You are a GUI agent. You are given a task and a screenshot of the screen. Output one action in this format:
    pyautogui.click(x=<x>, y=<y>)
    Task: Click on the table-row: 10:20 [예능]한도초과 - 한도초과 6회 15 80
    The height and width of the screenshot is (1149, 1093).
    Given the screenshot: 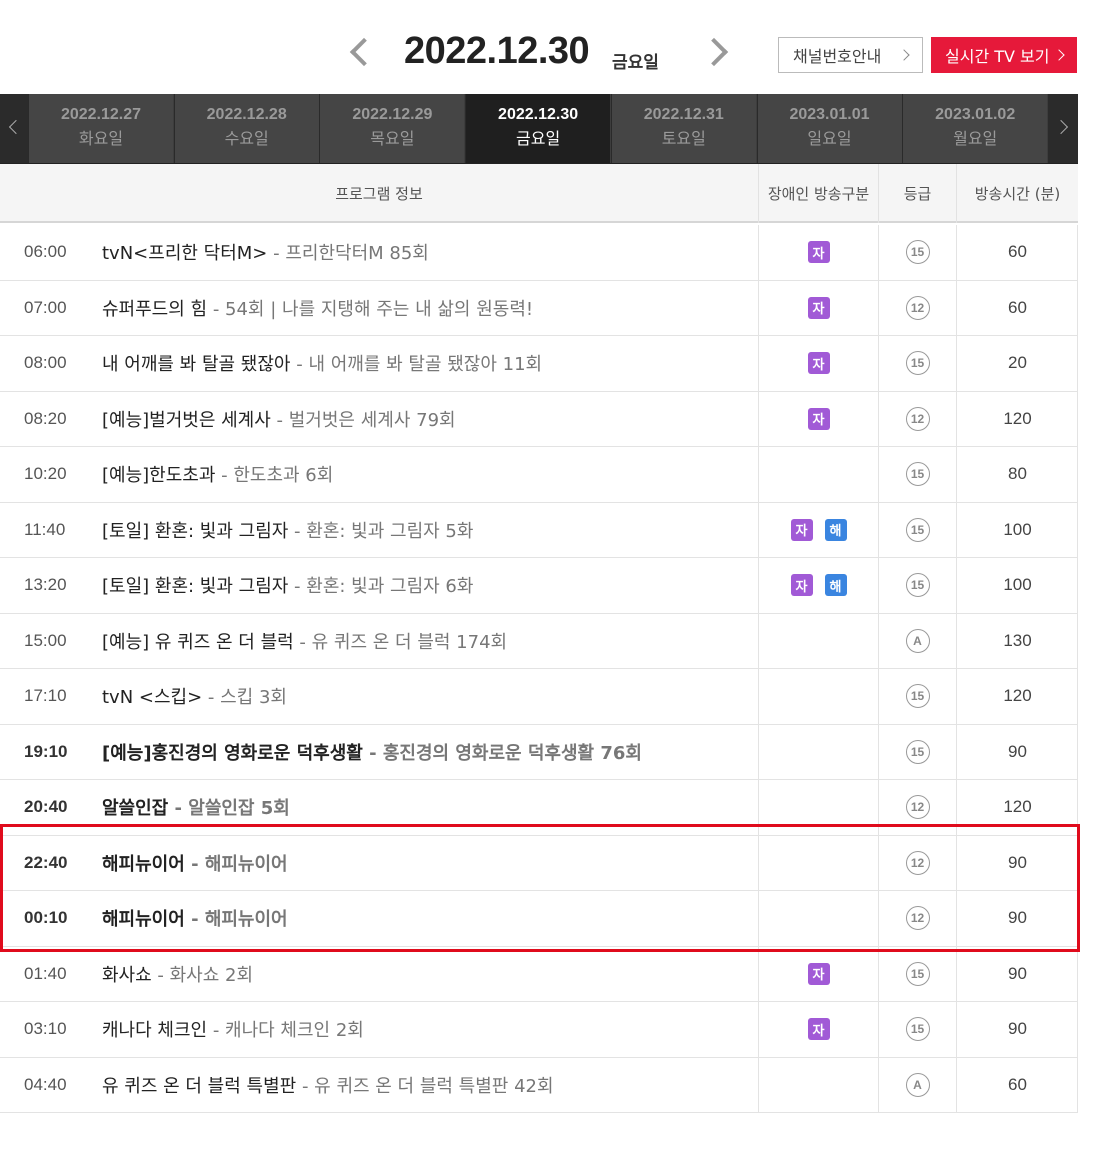 What is the action you would take?
    pyautogui.click(x=539, y=475)
    